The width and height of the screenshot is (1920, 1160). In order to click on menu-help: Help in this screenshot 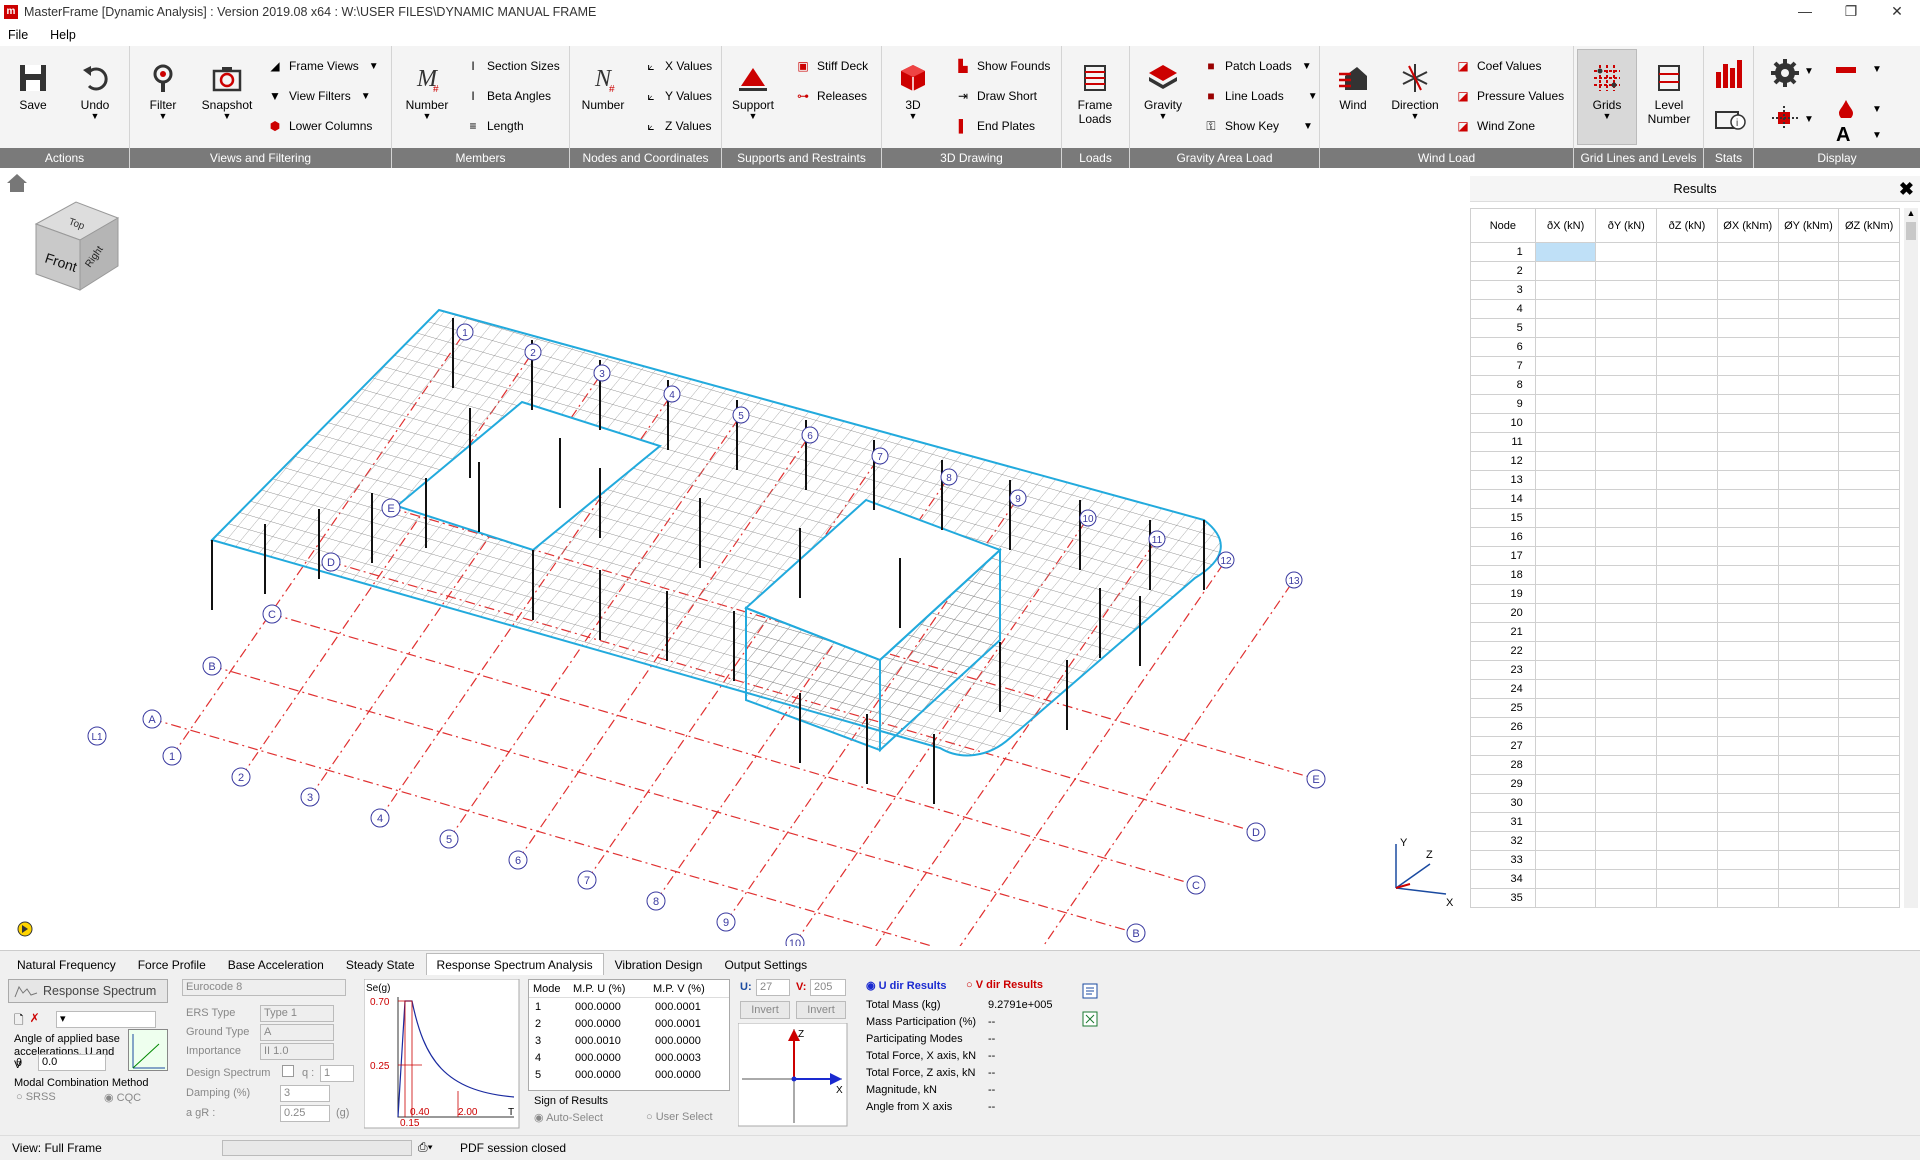, I will do `click(63, 35)`.